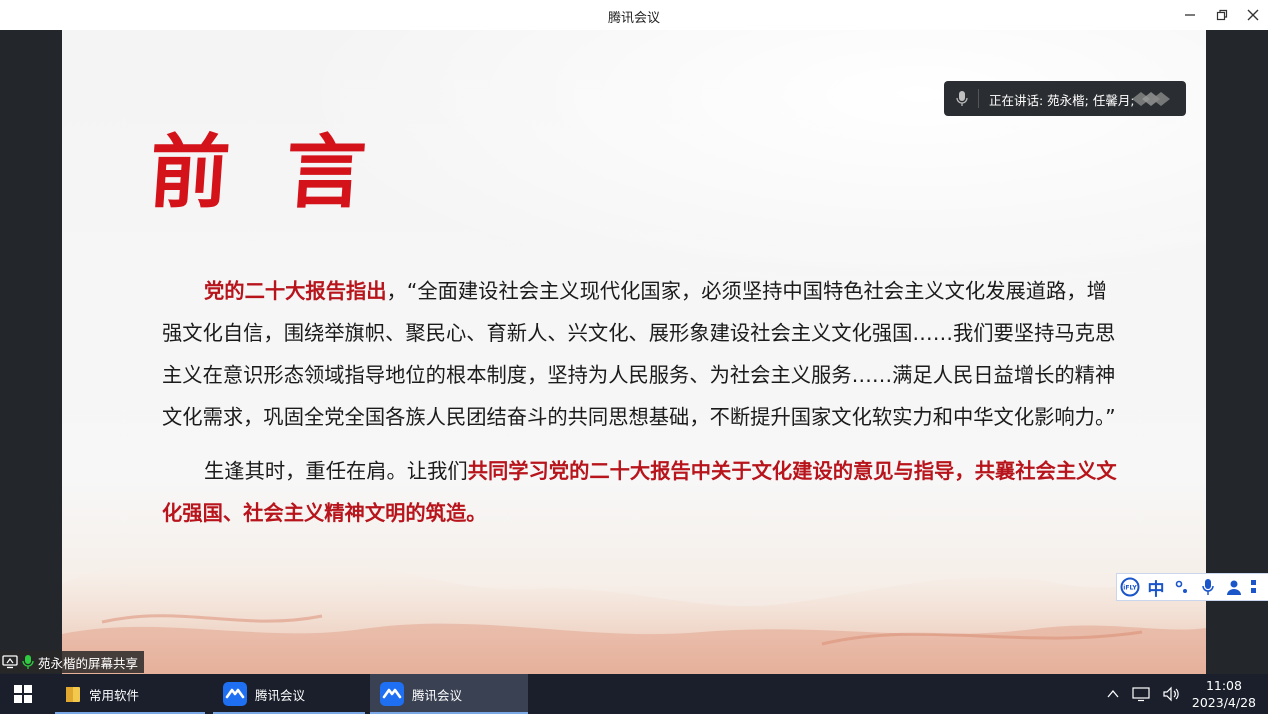 This screenshot has height=714, width=1268. I want to click on punctuation-icon, so click(1182, 587).